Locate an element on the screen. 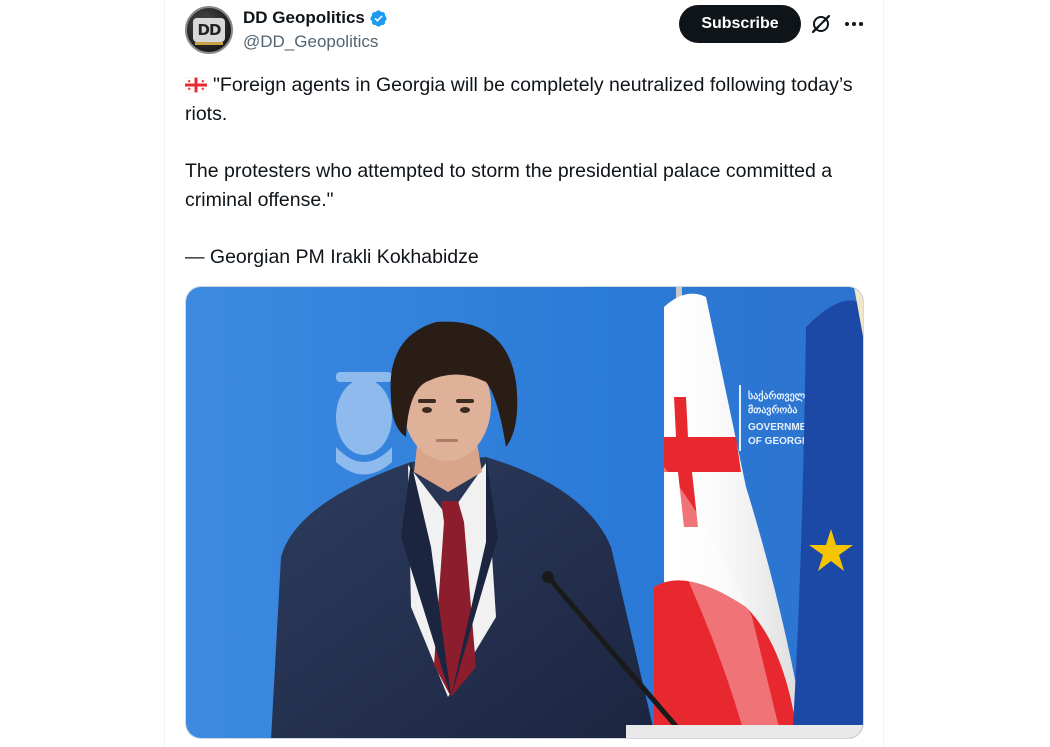 The width and height of the screenshot is (1050, 747). backdrop-text-2: მთავრობა is located at coordinates (773, 410).